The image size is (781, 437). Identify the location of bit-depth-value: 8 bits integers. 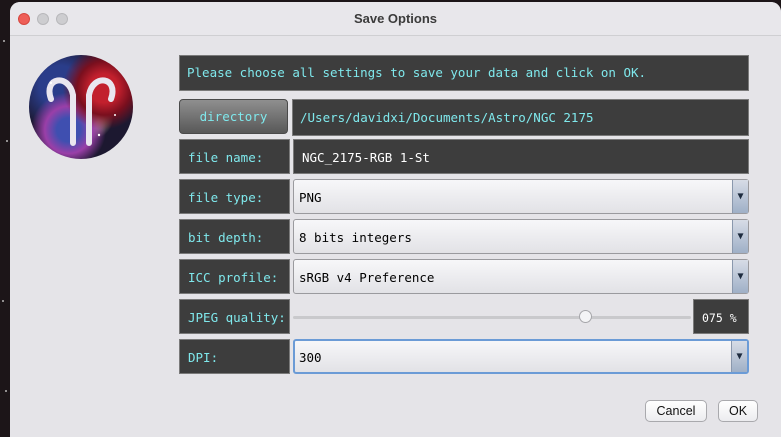
(355, 237).